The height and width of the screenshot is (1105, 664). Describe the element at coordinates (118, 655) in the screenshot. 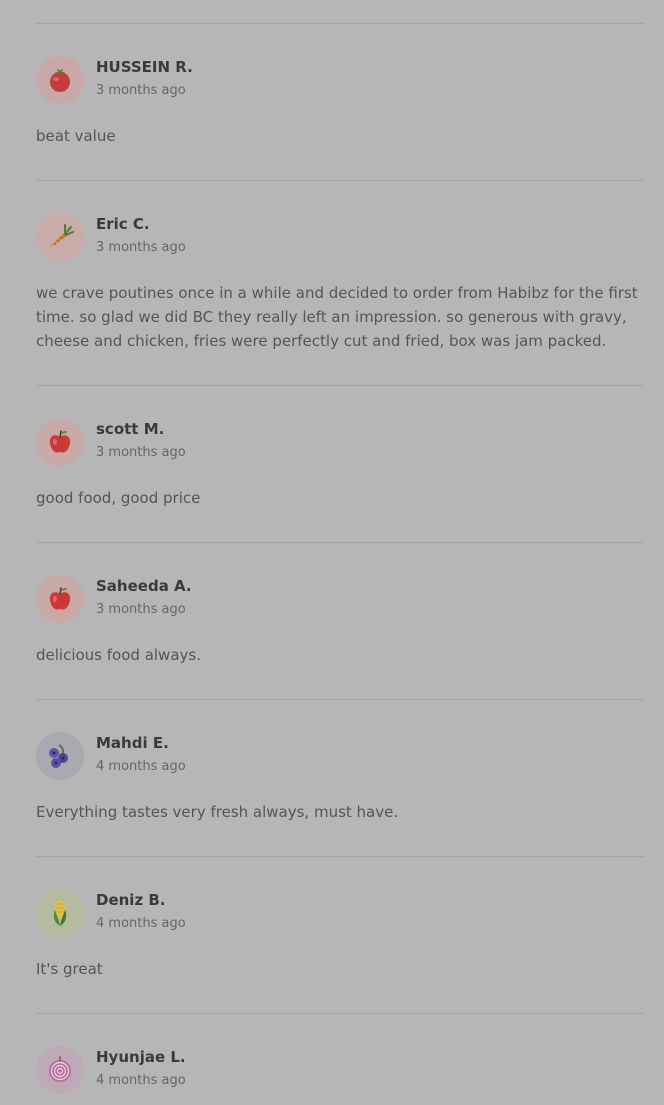

I see `review-text: delicious food always.` at that location.